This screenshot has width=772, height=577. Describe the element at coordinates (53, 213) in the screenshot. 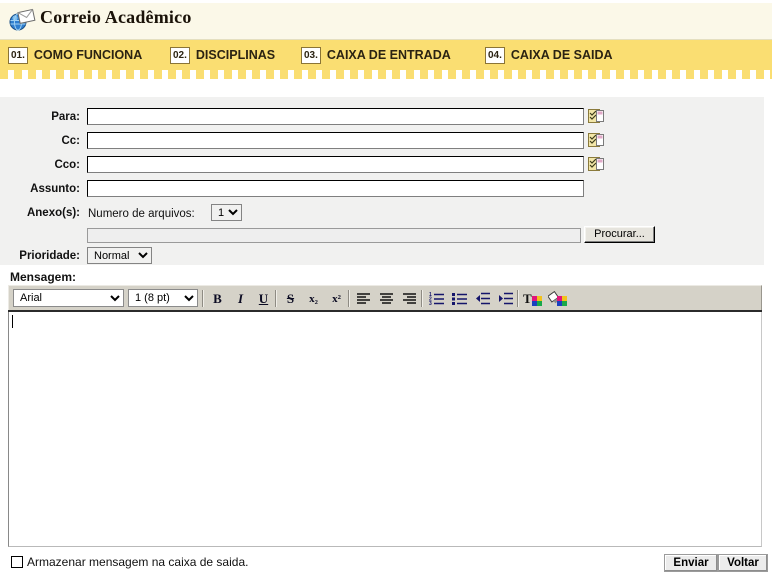

I see `attachments-label: Anexo(s):` at that location.